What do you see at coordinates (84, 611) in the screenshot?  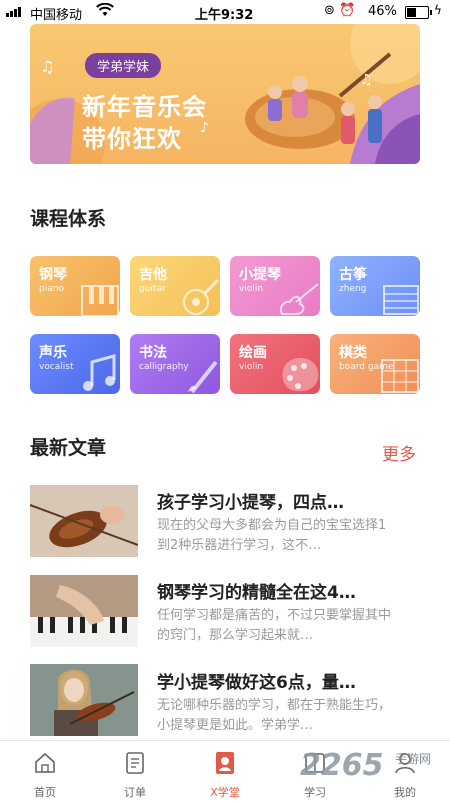 I see `article-thumbnail-piano` at bounding box center [84, 611].